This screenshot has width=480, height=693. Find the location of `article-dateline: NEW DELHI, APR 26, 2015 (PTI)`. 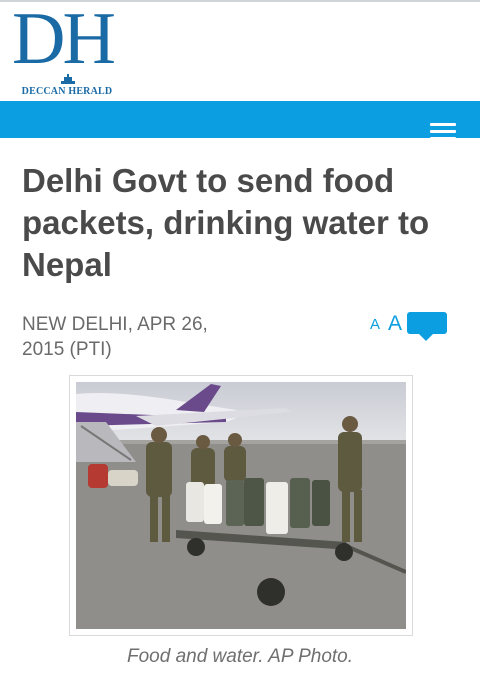

article-dateline: NEW DELHI, APR 26, 2015 (PTI) is located at coordinates (115, 337).